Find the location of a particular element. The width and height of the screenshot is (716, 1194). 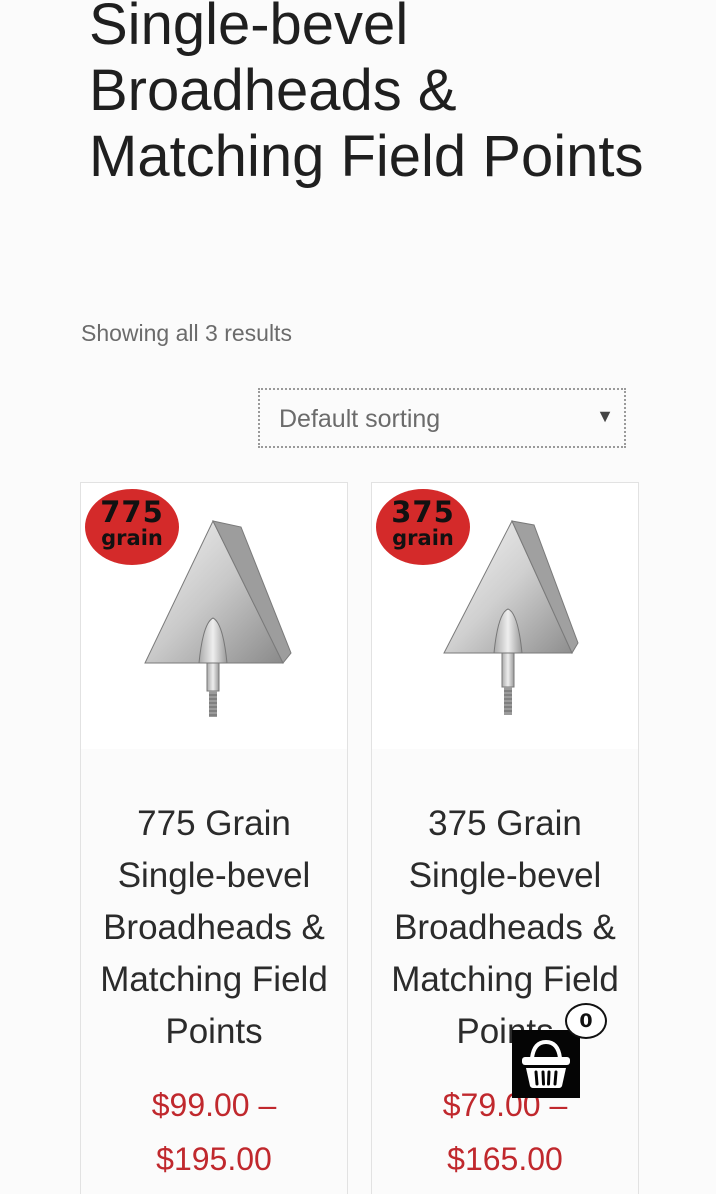

grain-badge: 775 grain is located at coordinates (132, 527).